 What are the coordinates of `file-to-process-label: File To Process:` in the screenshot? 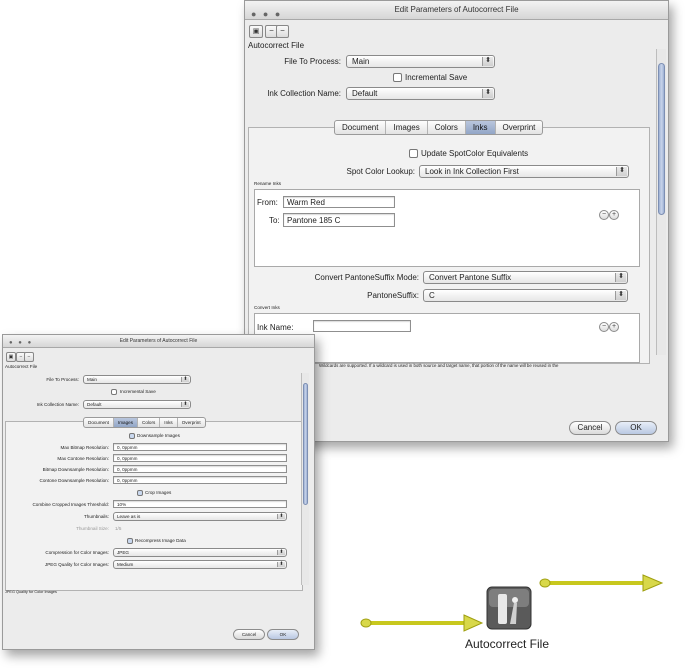 It's located at (62, 379).